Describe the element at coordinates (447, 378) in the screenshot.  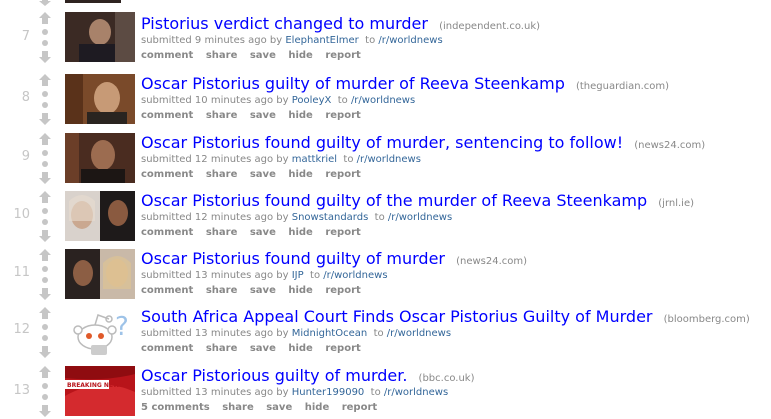
I see `post-domain: (bbc.co.uk)` at that location.